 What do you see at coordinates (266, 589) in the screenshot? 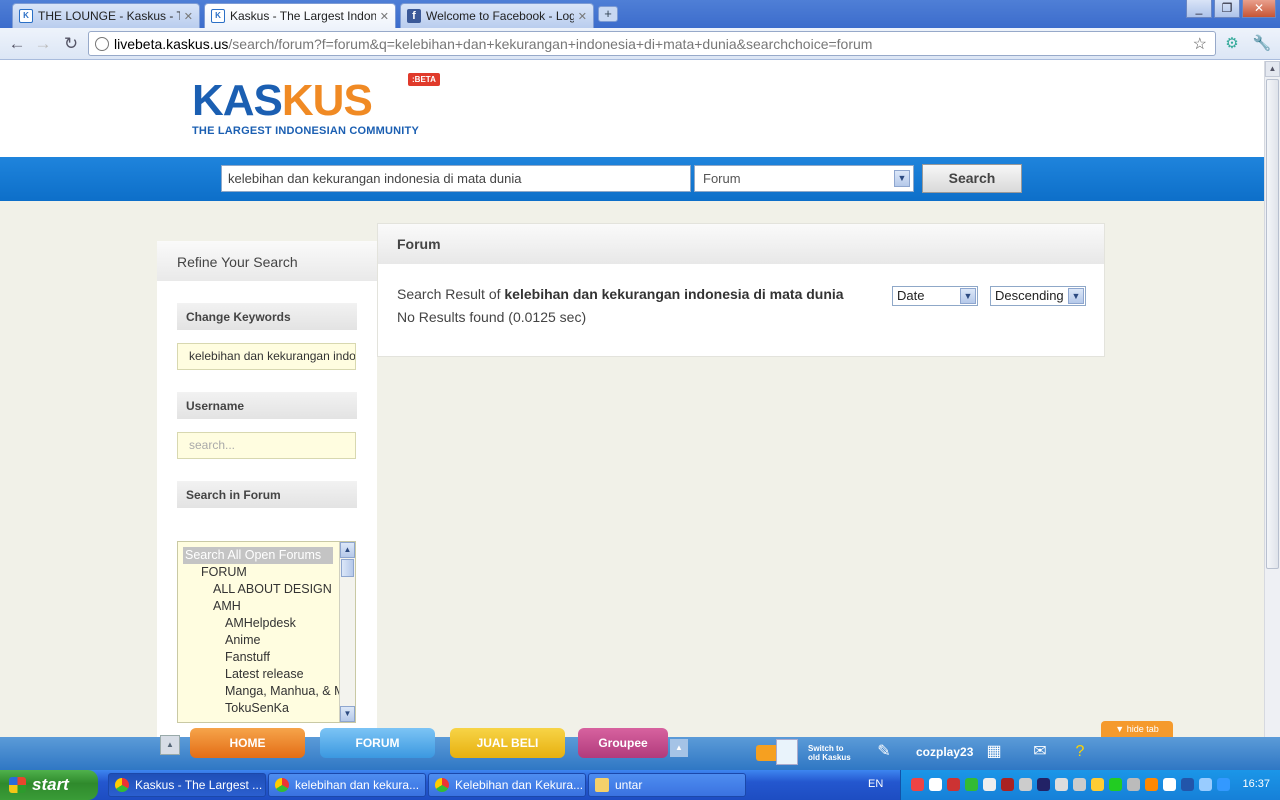
I see `list-item: ALL ABOUT DESIGN` at bounding box center [266, 589].